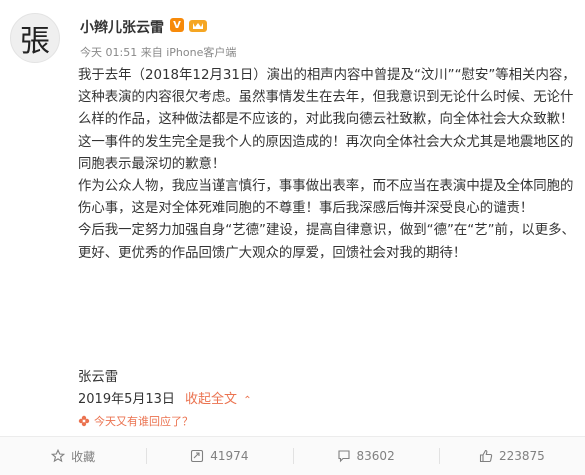 Image resolution: width=585 pixels, height=475 pixels. Describe the element at coordinates (98, 377) in the screenshot. I see `post-signature: 张云雷` at that location.